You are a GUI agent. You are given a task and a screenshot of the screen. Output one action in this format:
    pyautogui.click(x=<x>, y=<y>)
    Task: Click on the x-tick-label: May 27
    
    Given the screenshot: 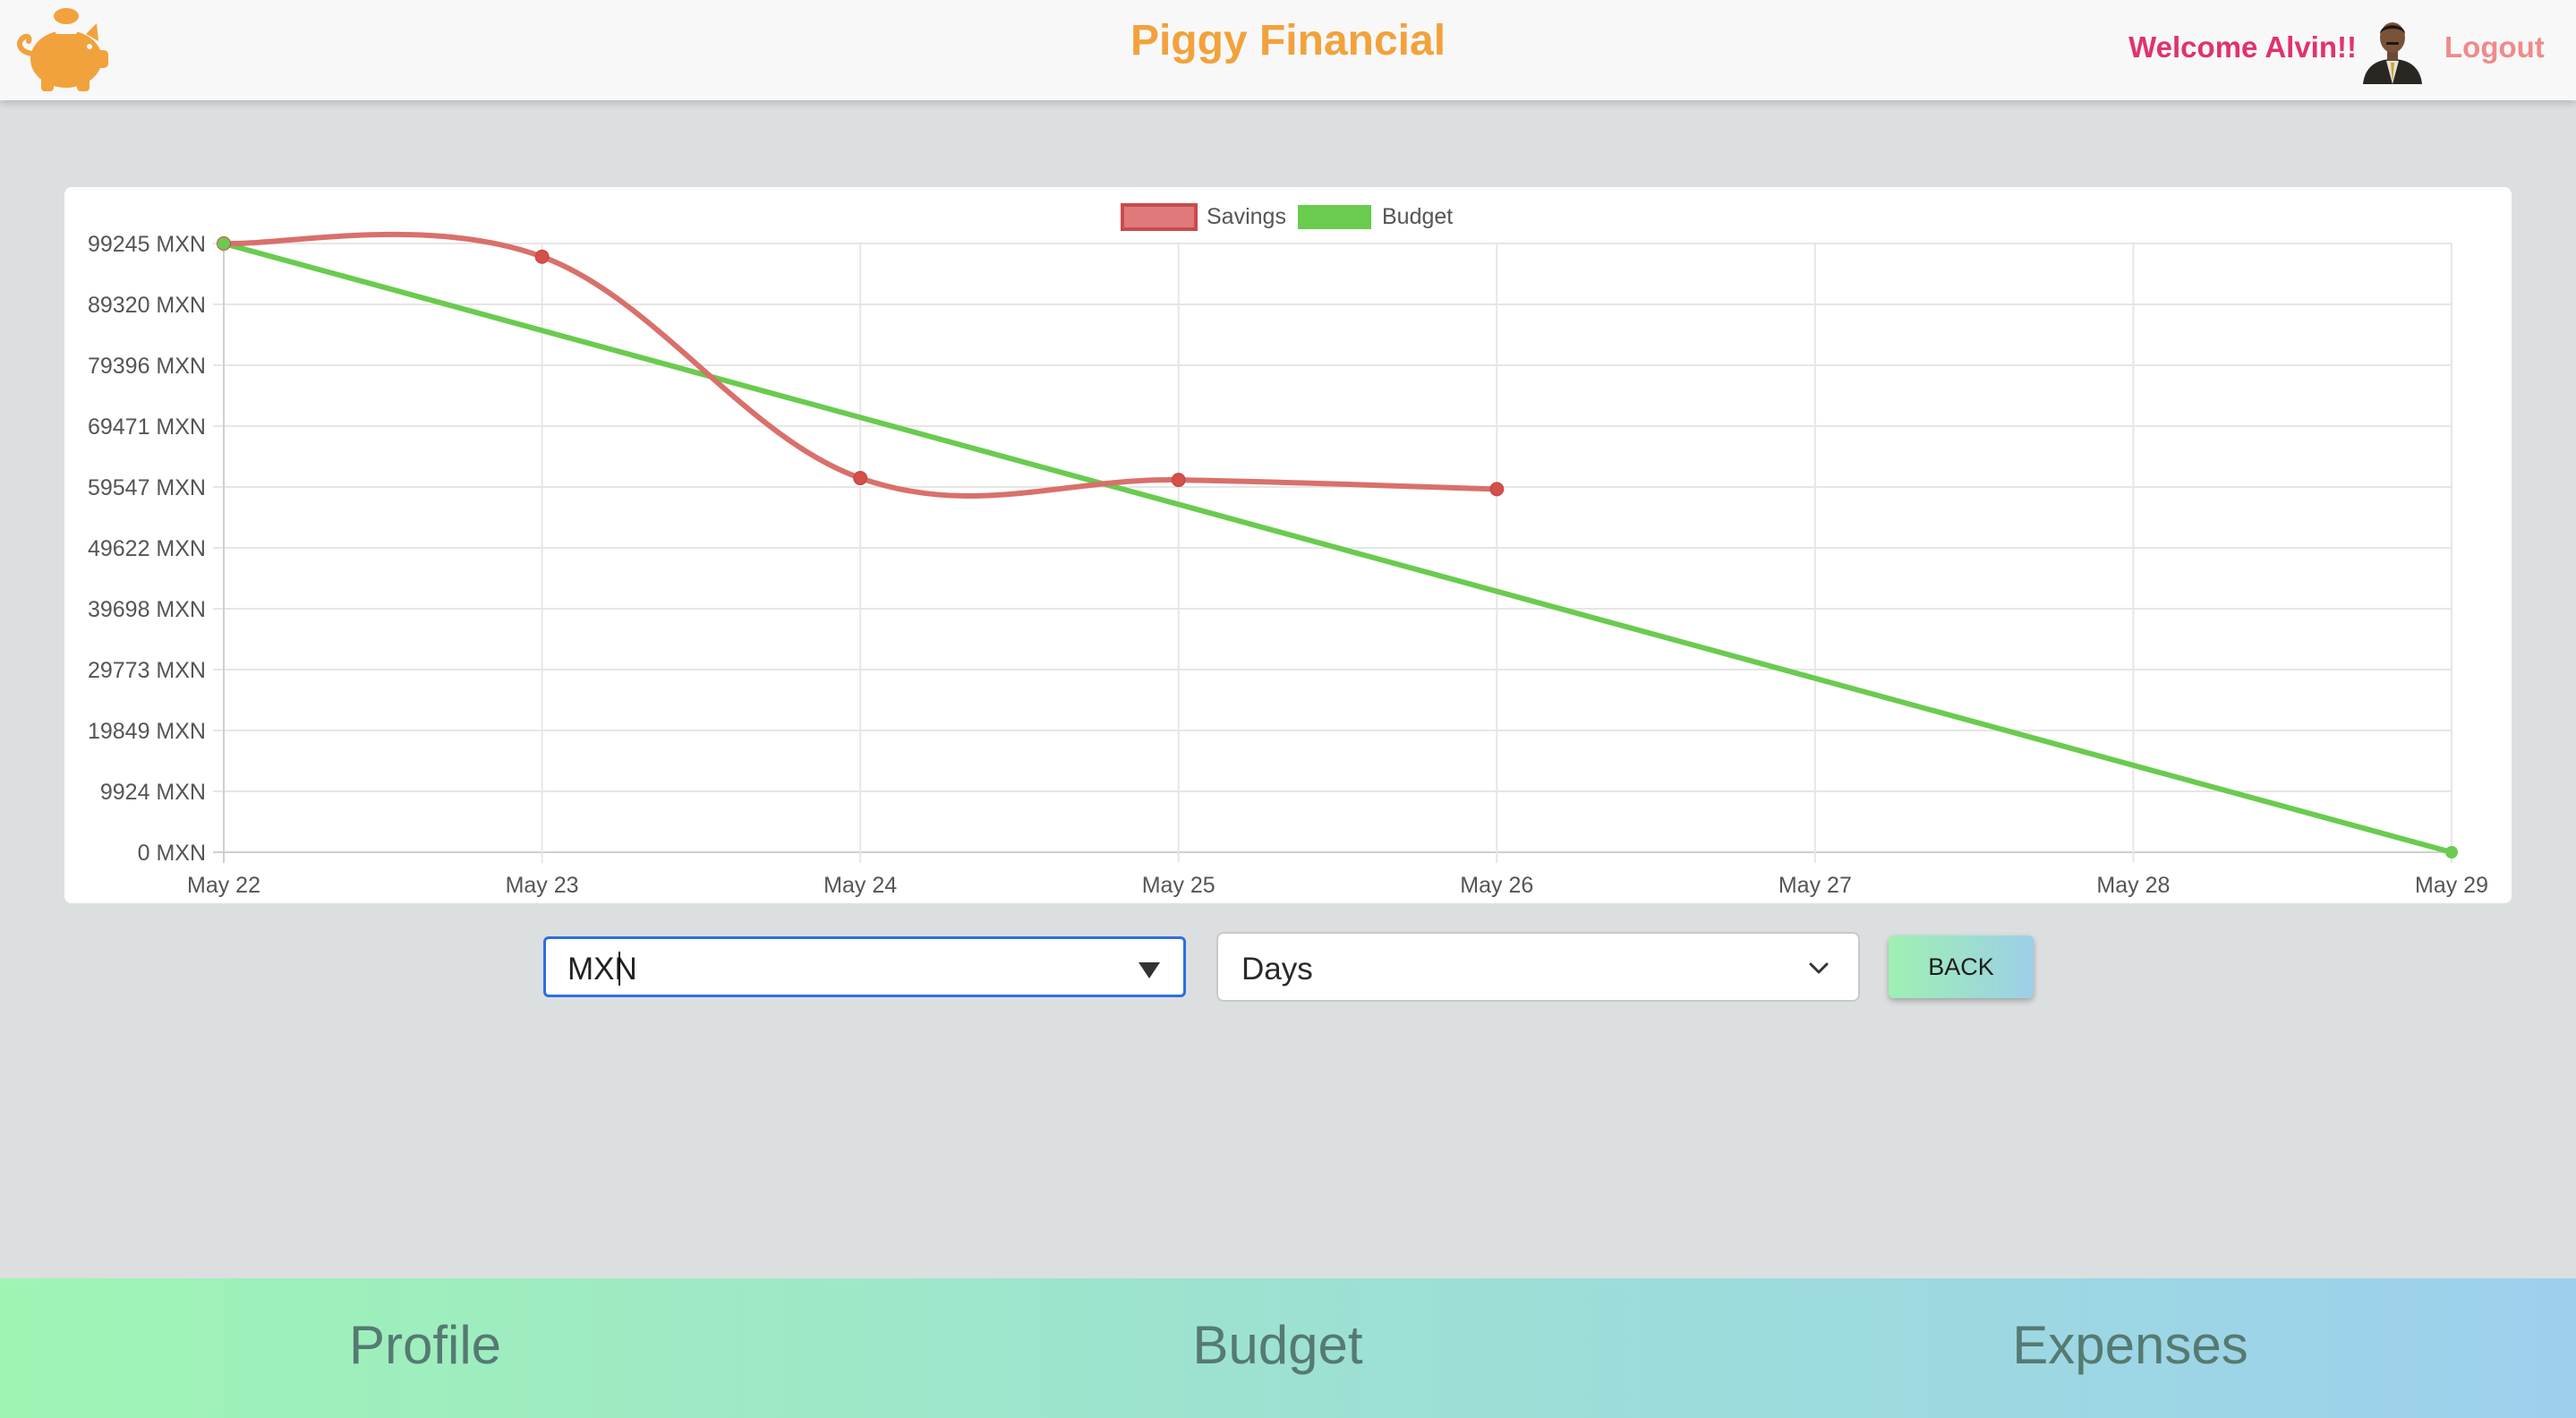 What is the action you would take?
    pyautogui.click(x=1815, y=886)
    